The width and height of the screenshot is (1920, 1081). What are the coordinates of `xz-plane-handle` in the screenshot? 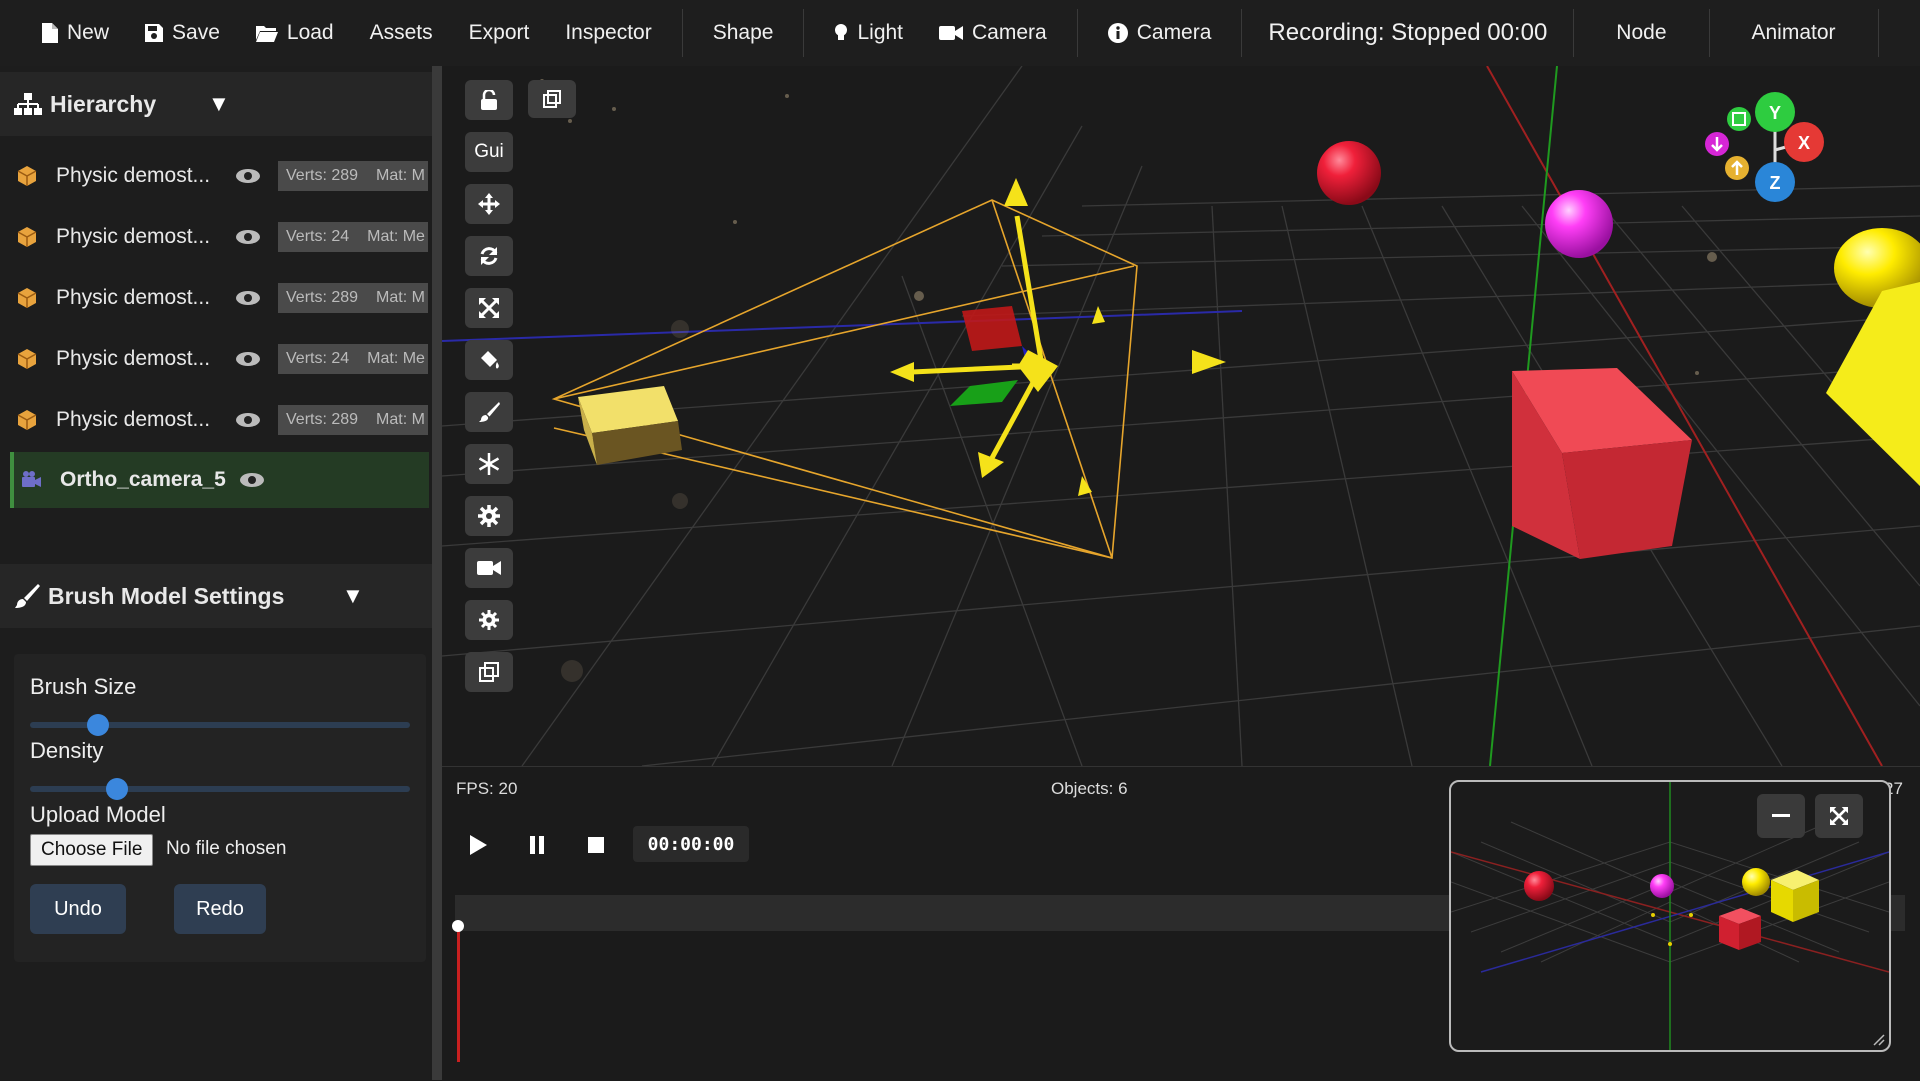 It's located at (984, 393).